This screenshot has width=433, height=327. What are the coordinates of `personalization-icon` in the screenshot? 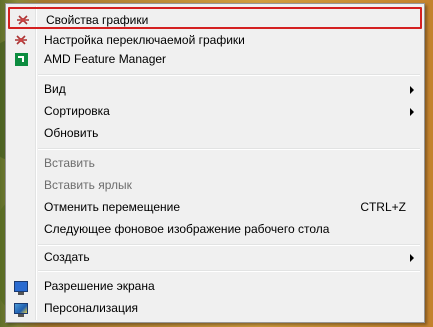 It's located at (21, 308).